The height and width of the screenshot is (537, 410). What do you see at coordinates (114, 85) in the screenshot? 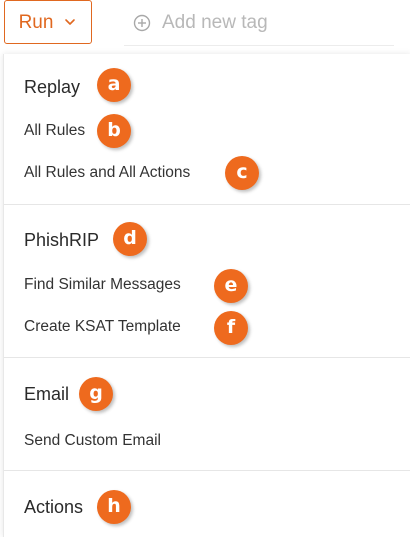
I see `callout-badge-a: a` at bounding box center [114, 85].